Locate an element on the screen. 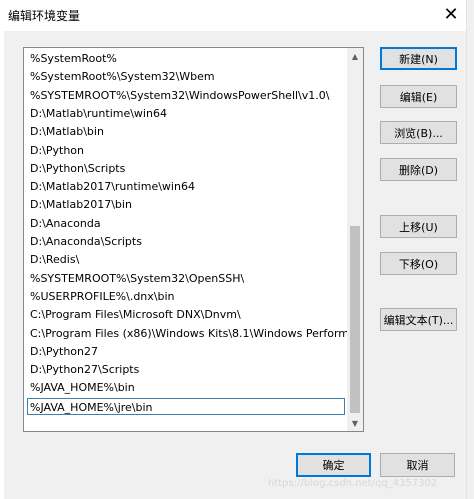 The height and width of the screenshot is (499, 474). scroll-thumb is located at coordinates (355, 319).